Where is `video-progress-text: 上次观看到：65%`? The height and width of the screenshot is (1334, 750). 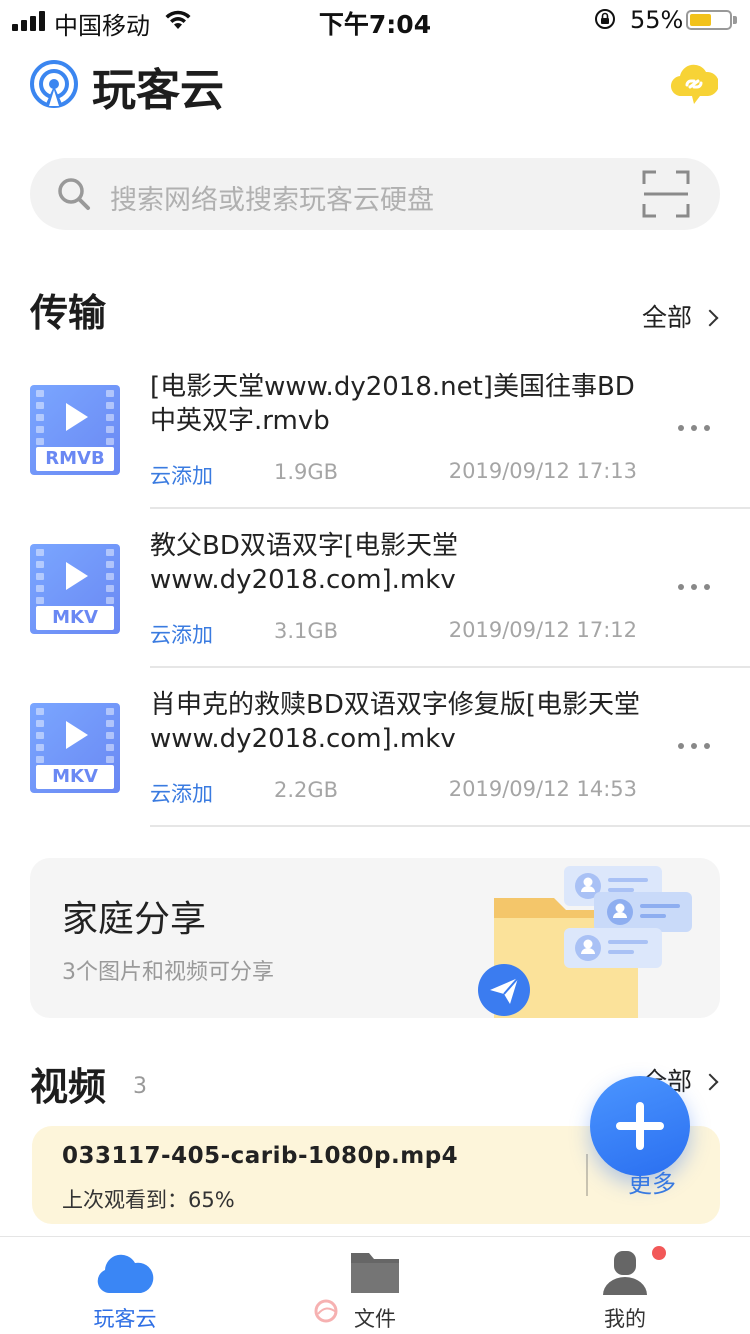 video-progress-text: 上次观看到：65% is located at coordinates (148, 1200).